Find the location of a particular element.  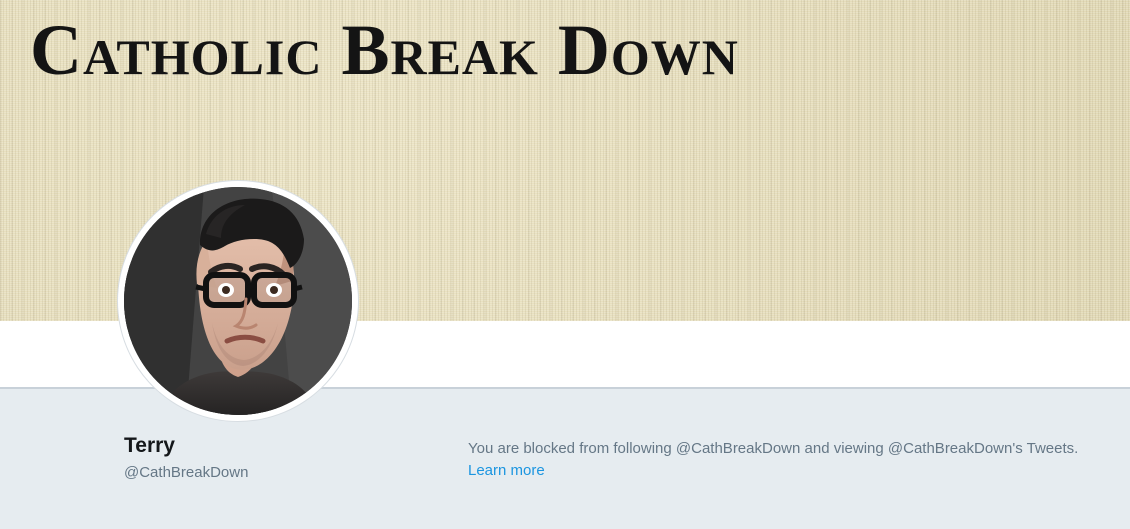

profile-name: Terry is located at coordinates (149, 445).